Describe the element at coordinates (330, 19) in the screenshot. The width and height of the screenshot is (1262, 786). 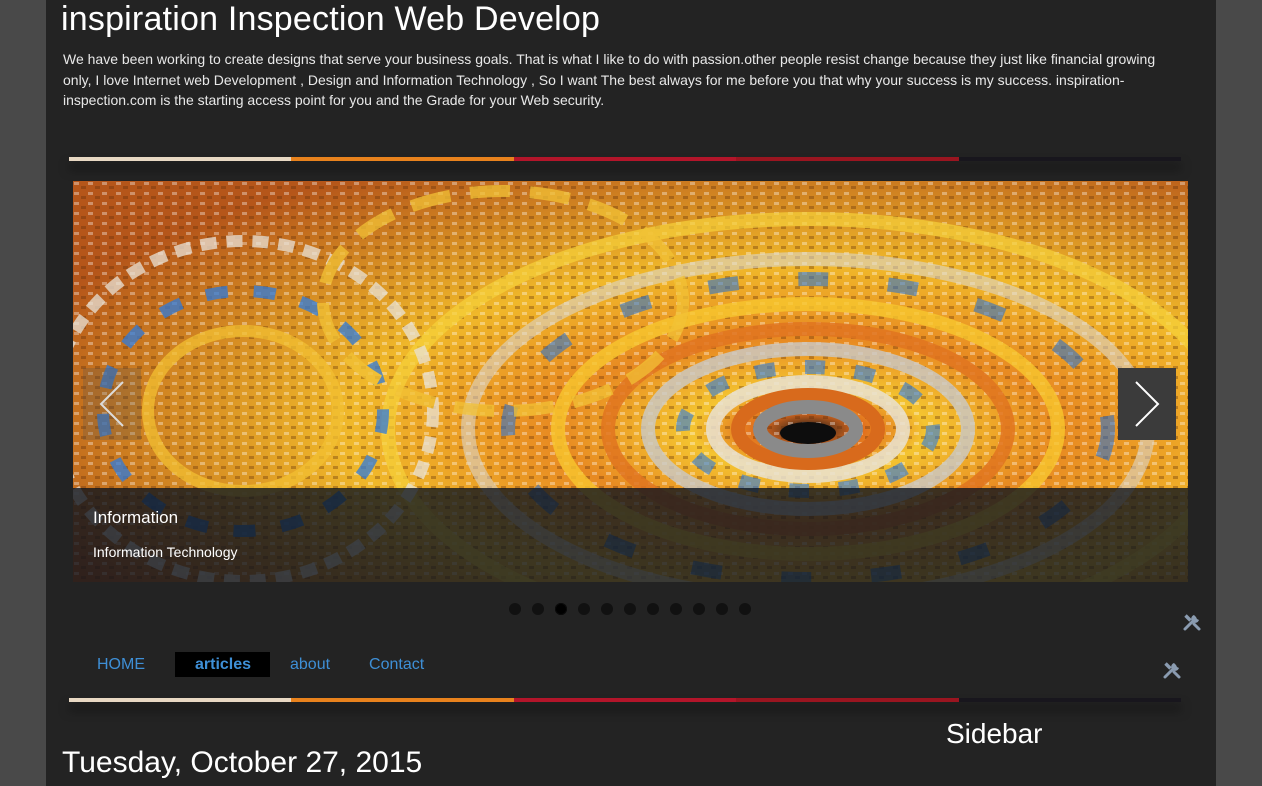
I see `site-title: inspiration Inspection Web Develop` at that location.